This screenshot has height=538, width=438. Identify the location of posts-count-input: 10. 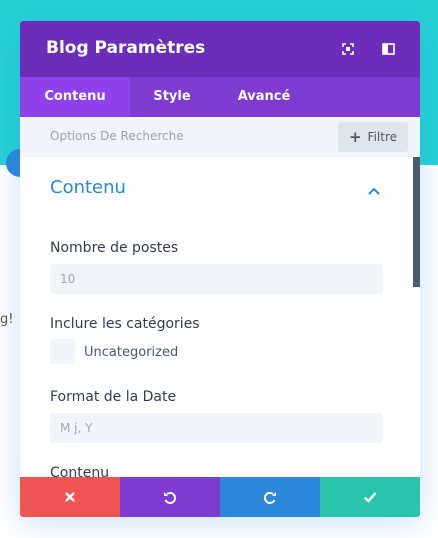
(216, 279).